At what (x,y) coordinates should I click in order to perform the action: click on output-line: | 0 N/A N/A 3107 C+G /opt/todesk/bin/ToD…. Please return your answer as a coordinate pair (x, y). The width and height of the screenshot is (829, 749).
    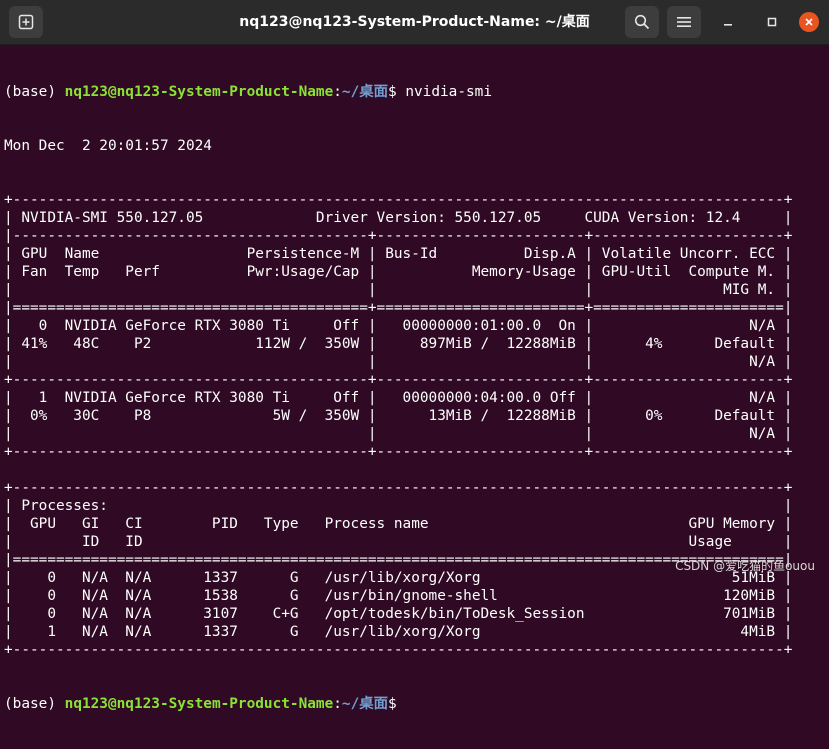
    Looking at the image, I should click on (398, 614).